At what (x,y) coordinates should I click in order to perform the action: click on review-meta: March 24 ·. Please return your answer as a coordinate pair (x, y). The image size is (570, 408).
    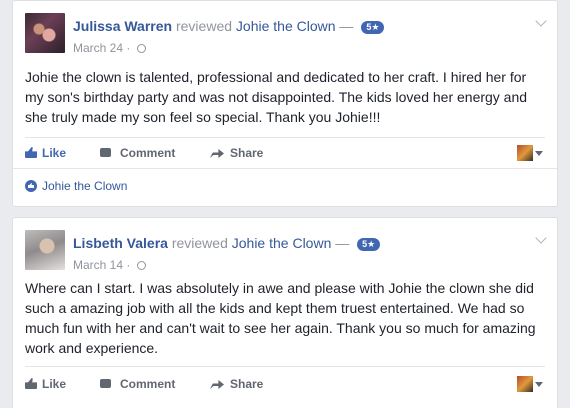
    Looking at the image, I should click on (109, 48).